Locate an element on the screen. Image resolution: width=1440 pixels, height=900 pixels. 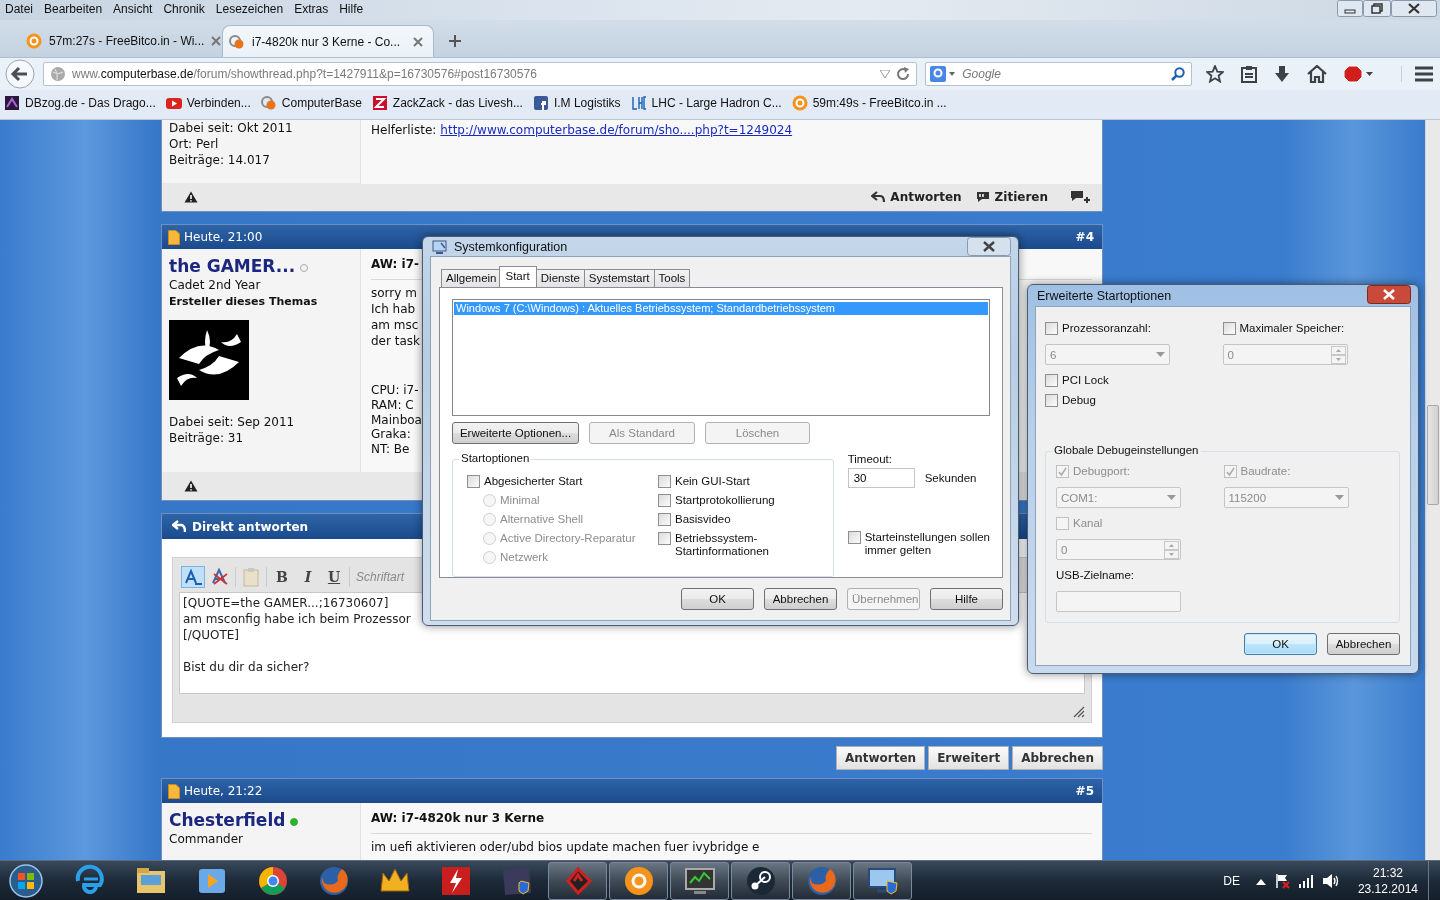
dialog-tab: Start is located at coordinates (517, 276).